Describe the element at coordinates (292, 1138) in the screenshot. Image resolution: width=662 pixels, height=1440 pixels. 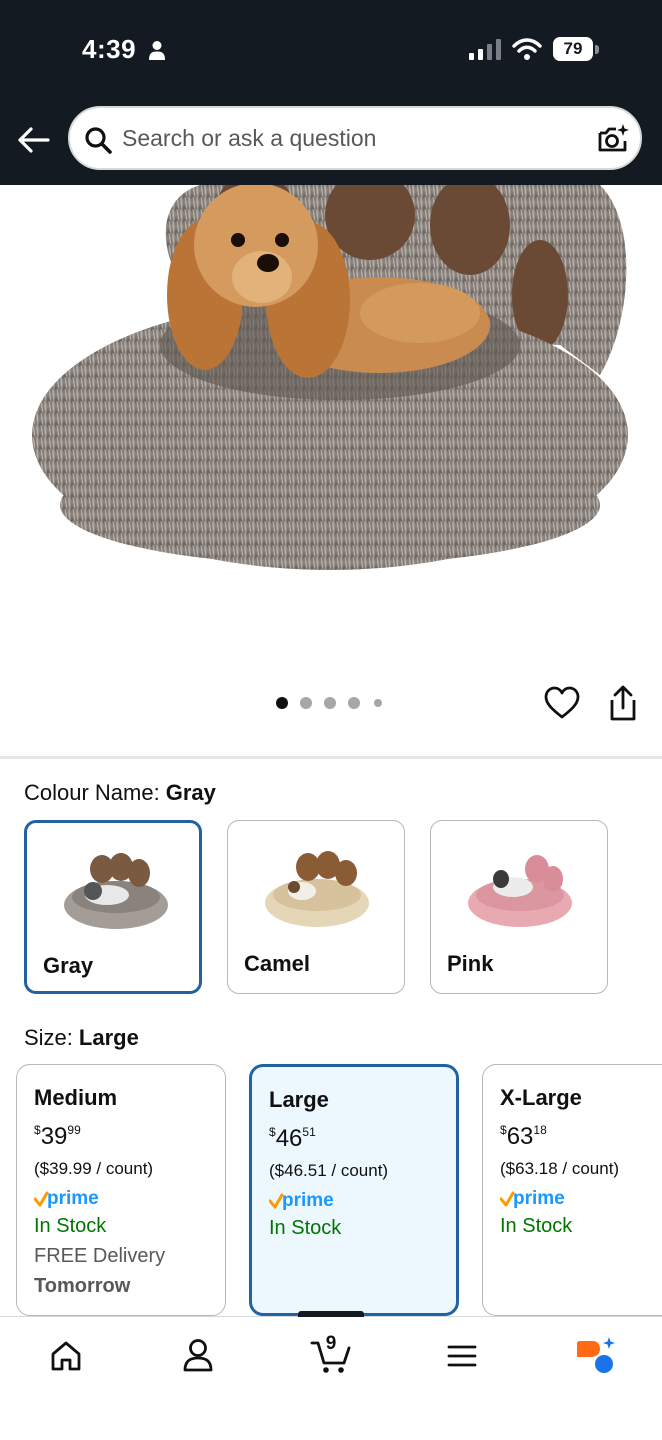
I see `size-option-price: $4651` at that location.